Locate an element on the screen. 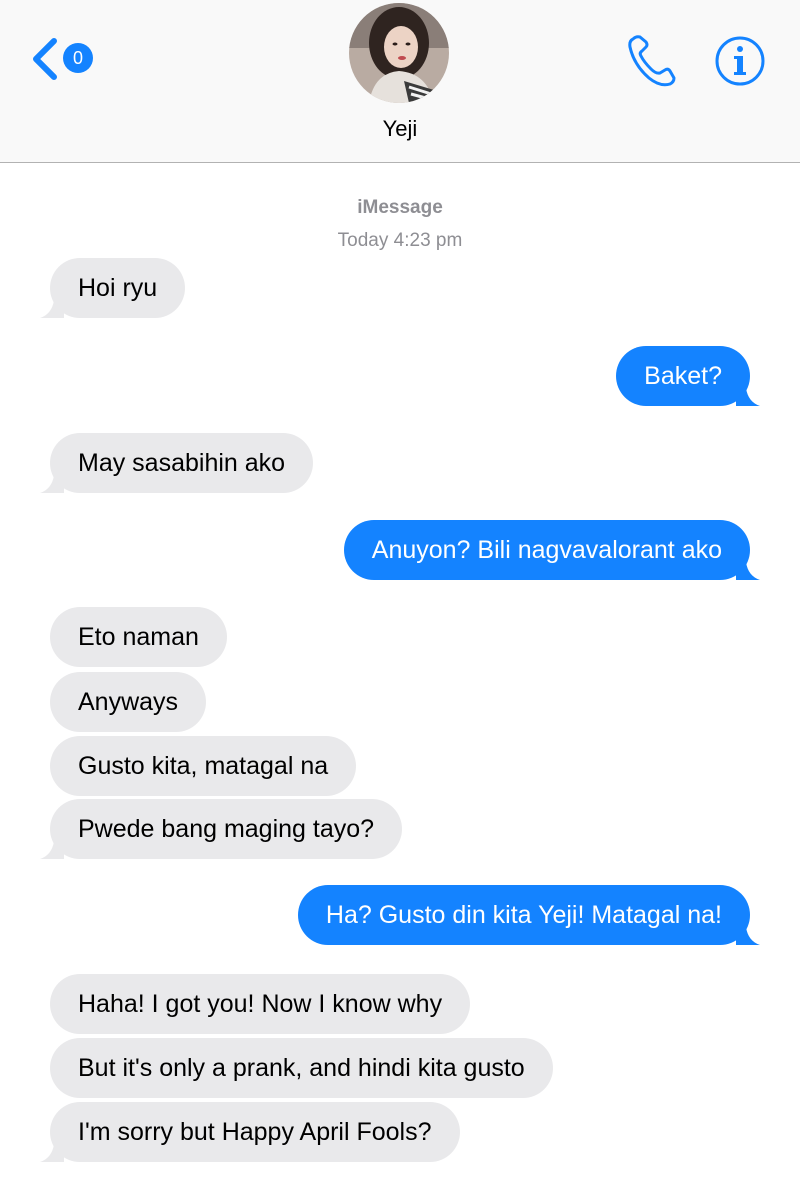 The width and height of the screenshot is (800, 1200). info-button is located at coordinates (740, 61).